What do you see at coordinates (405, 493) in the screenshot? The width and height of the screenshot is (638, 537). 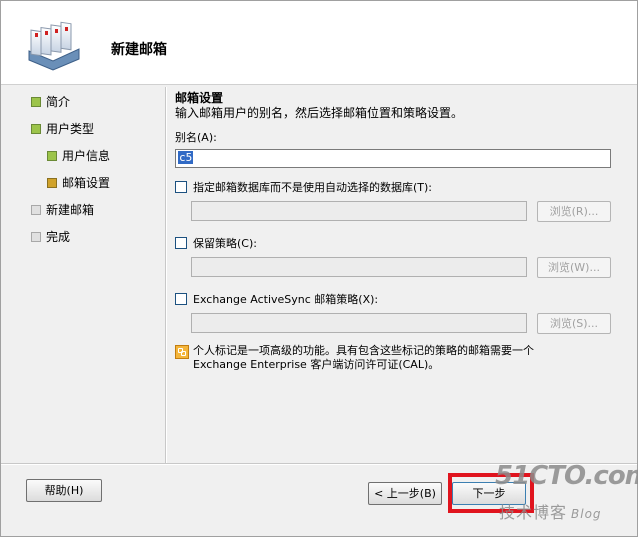 I see `back-button: < 上一步(B)` at bounding box center [405, 493].